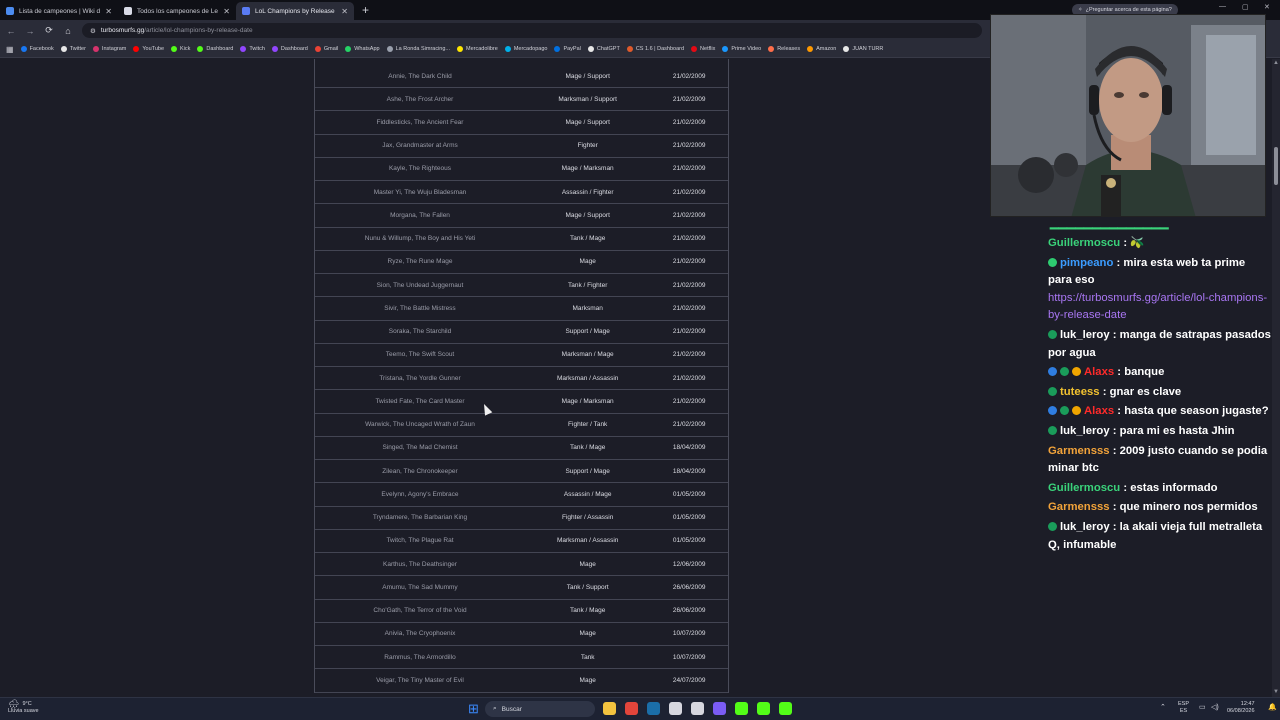 Image resolution: width=1280 pixels, height=720 pixels. I want to click on release-date-cell: 26/06/2009, so click(689, 611).